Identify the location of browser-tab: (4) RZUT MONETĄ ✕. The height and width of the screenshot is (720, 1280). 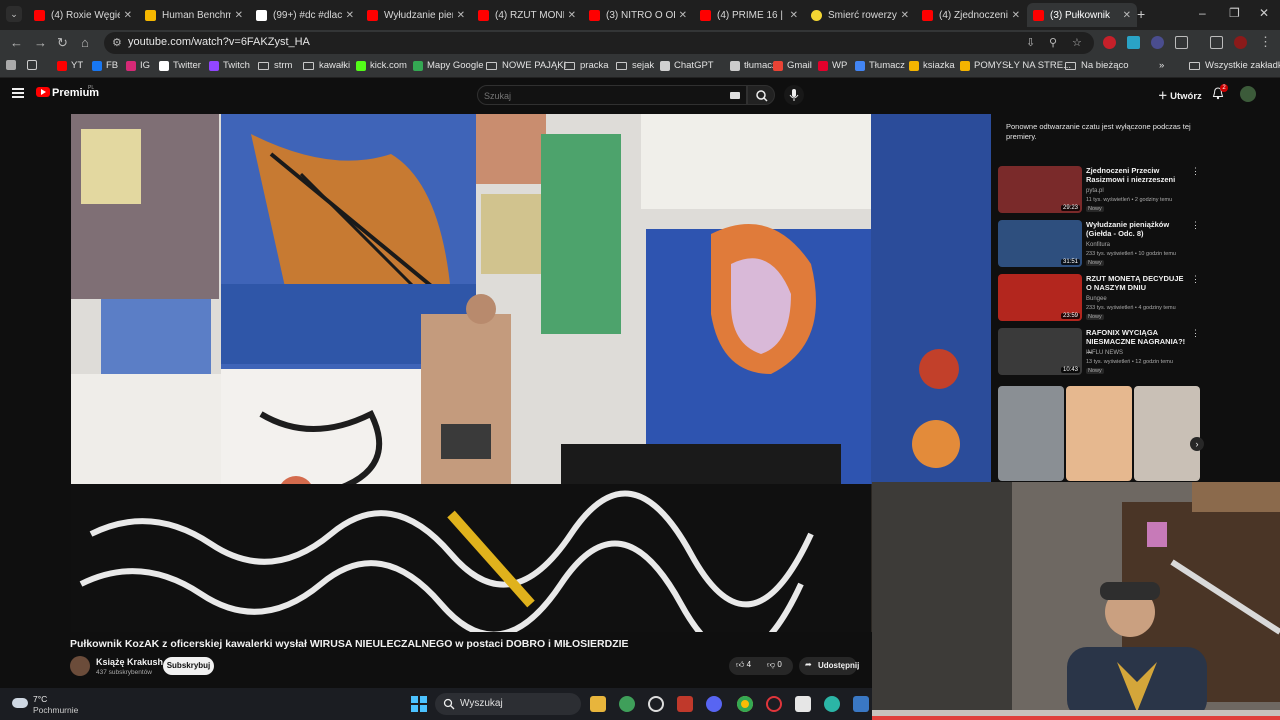
(527, 15).